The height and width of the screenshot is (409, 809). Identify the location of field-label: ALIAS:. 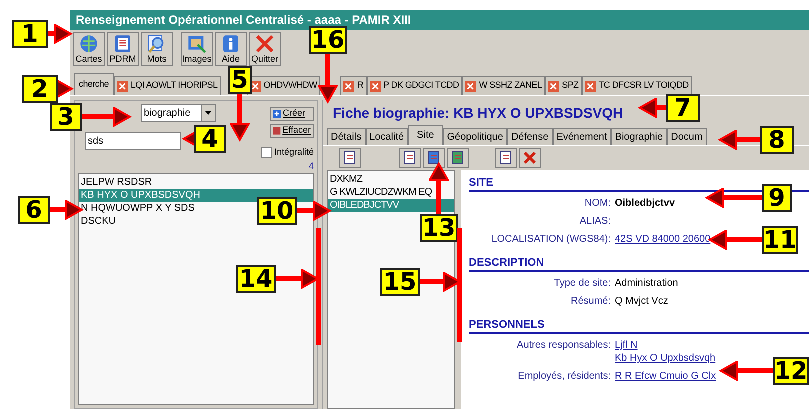
(594, 221).